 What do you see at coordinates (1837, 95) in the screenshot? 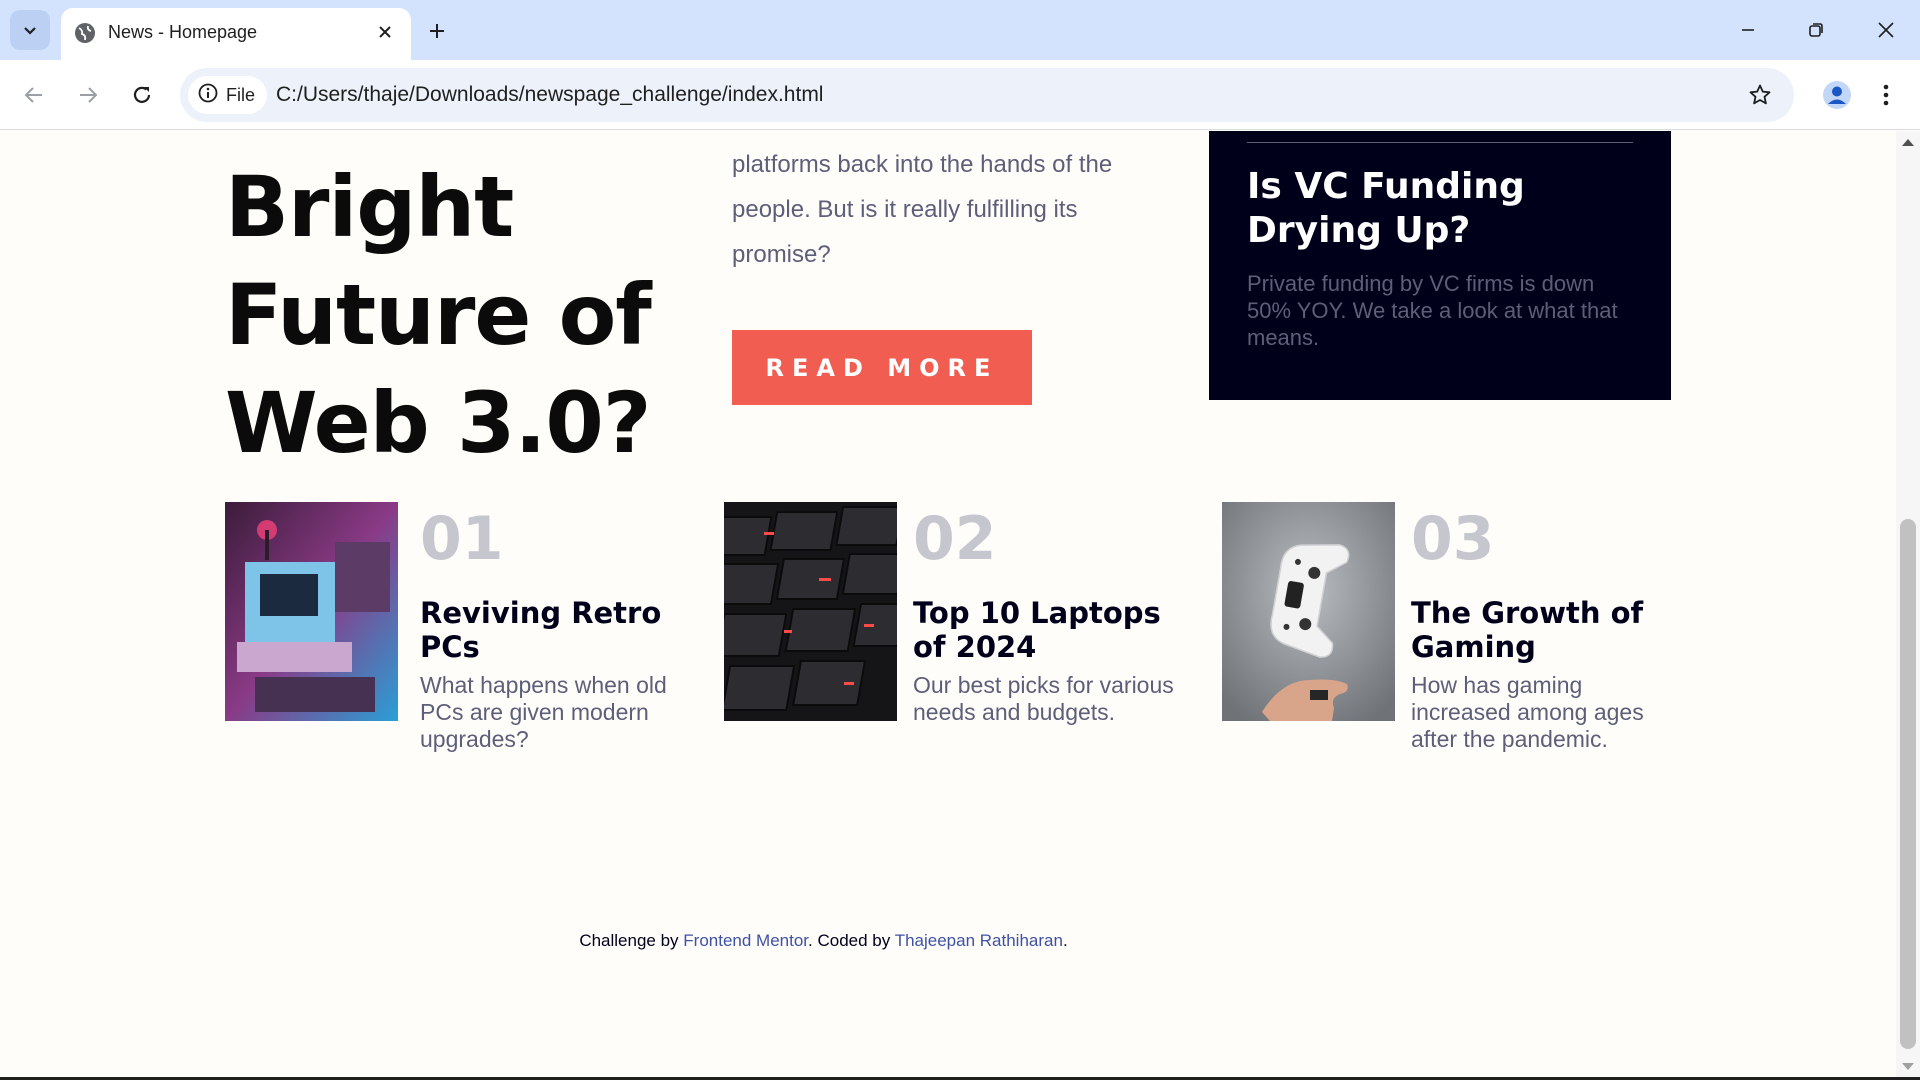
I see `profile-icon` at bounding box center [1837, 95].